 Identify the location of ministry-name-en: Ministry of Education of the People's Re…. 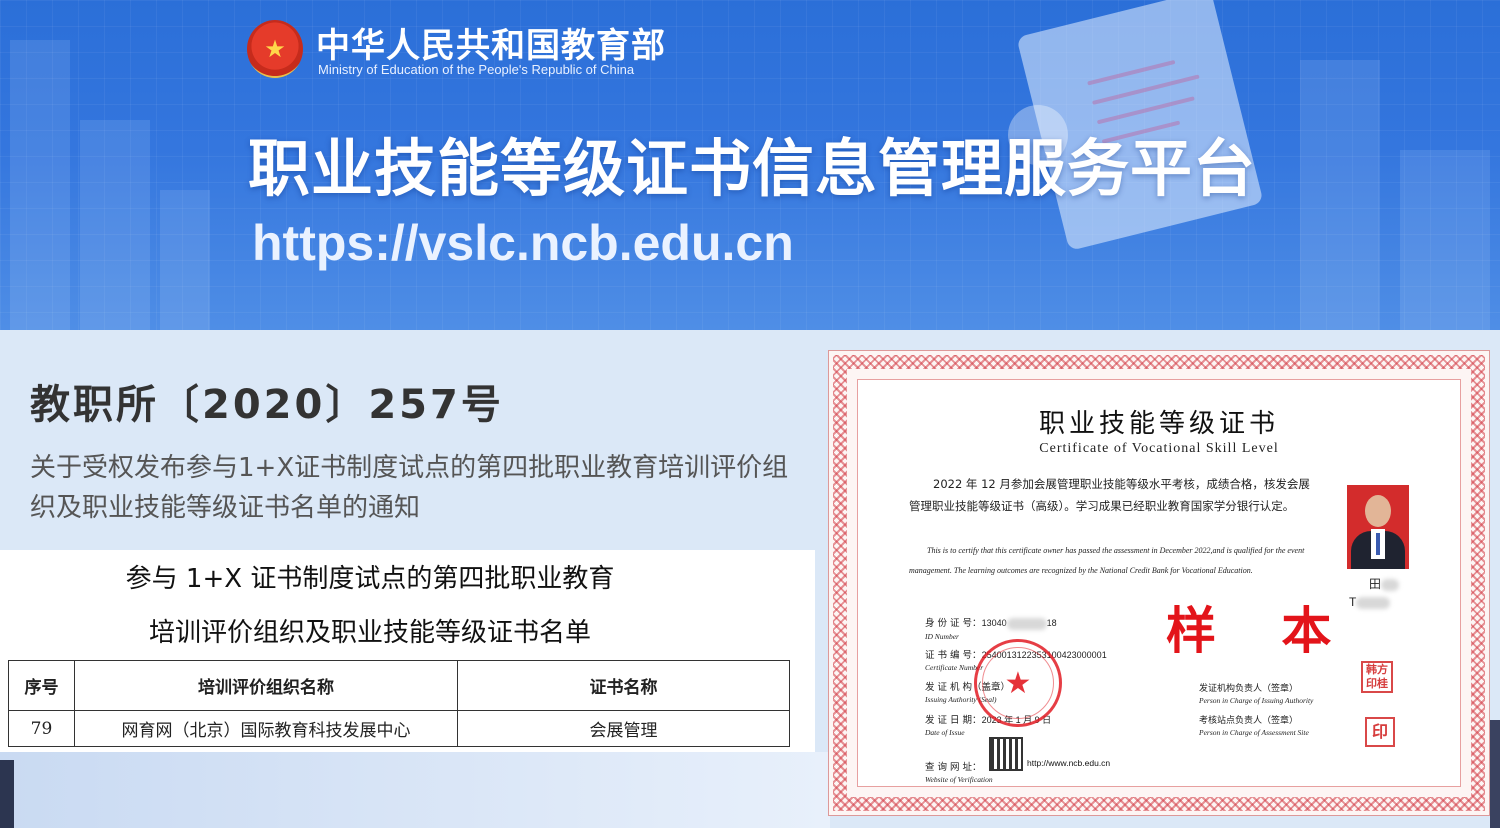
(476, 69).